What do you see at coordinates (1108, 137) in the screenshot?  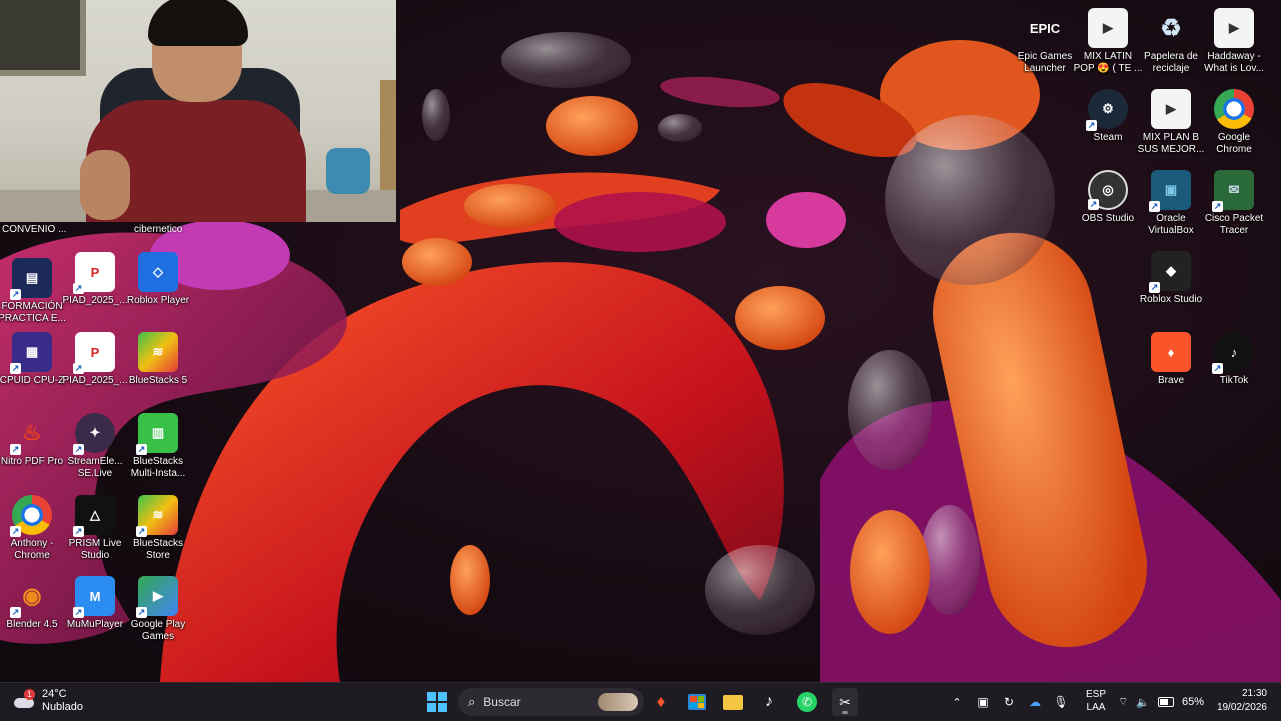 I see `desktop-icon-label: Steam` at bounding box center [1108, 137].